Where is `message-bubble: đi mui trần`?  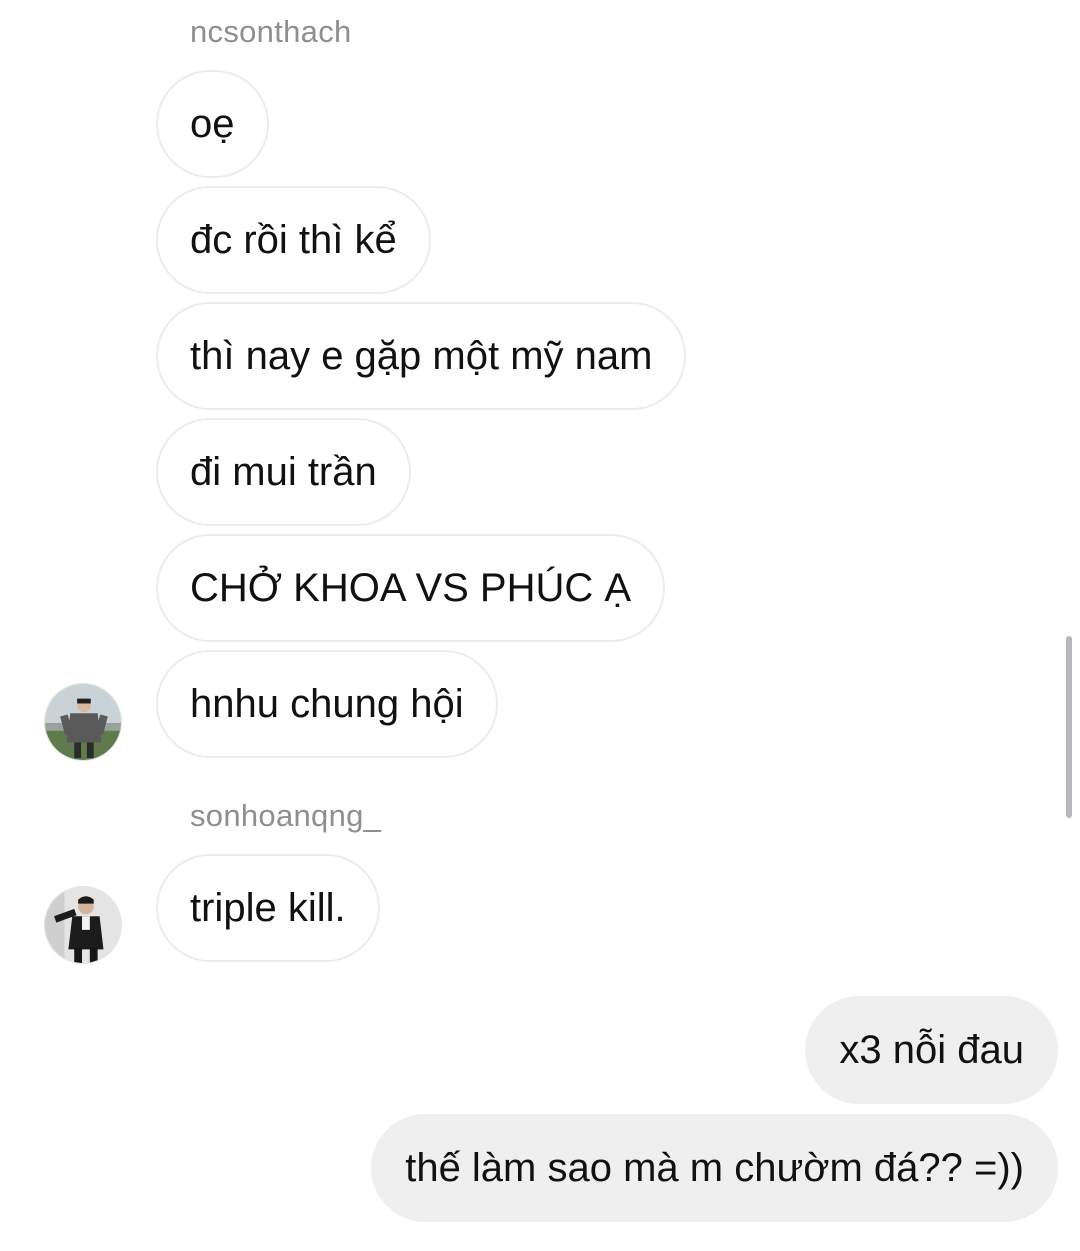 message-bubble: đi mui trần is located at coordinates (283, 472).